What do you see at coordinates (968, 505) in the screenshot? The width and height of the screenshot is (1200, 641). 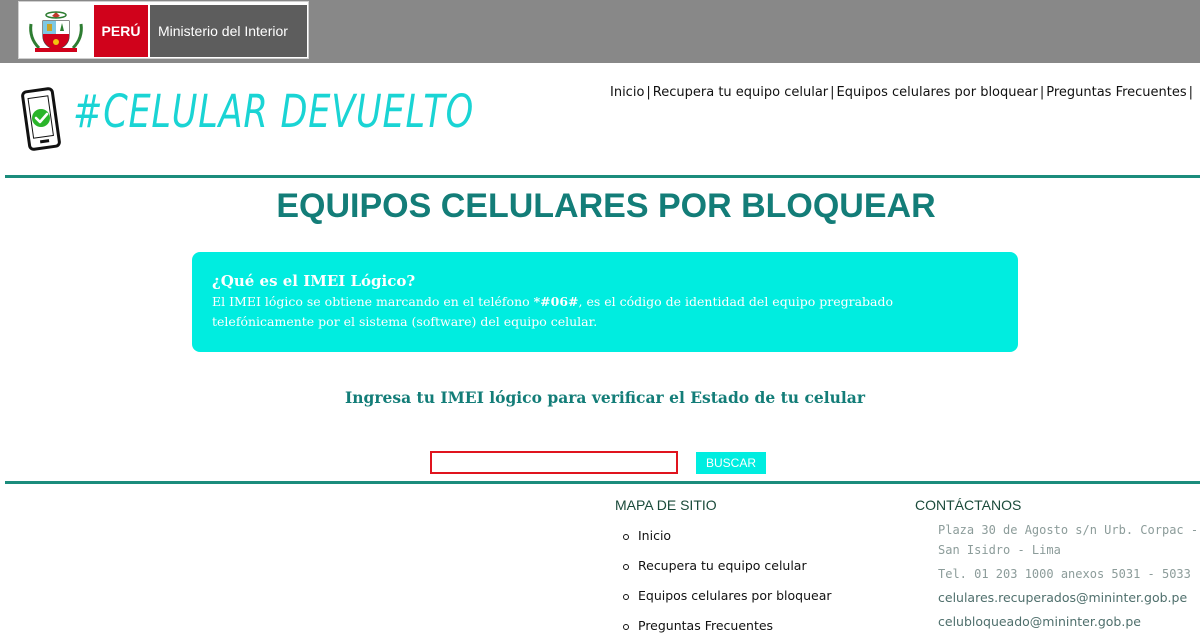 I see `contact-heading: CONTÁCTANOS` at bounding box center [968, 505].